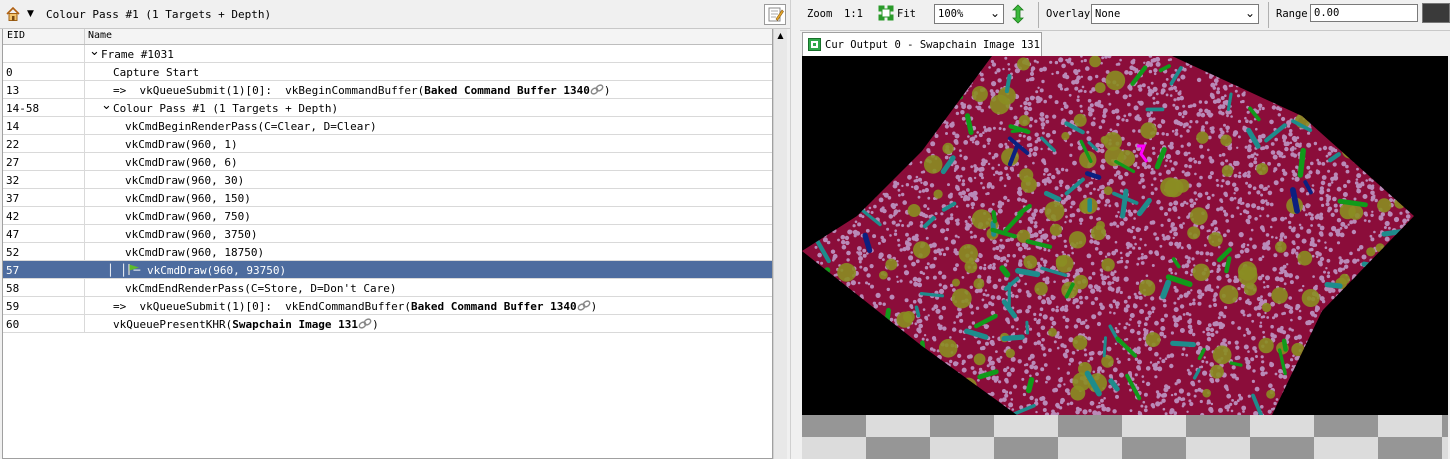 This screenshot has height=459, width=1450. I want to click on event-table-scrollbar: ▲, so click(780, 244).